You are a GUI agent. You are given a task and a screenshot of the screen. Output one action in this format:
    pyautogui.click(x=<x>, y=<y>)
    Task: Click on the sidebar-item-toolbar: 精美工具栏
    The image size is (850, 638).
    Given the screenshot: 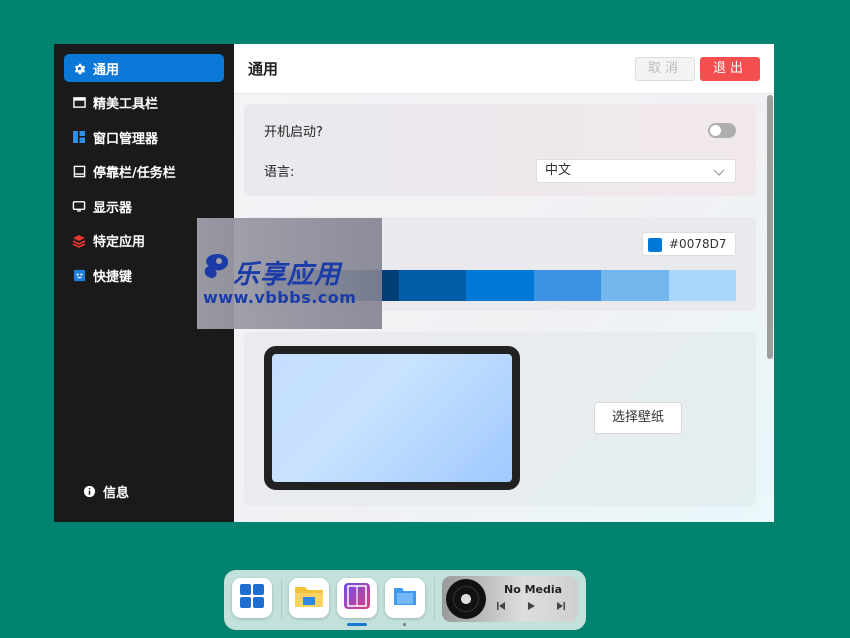 What is the action you would take?
    pyautogui.click(x=144, y=103)
    